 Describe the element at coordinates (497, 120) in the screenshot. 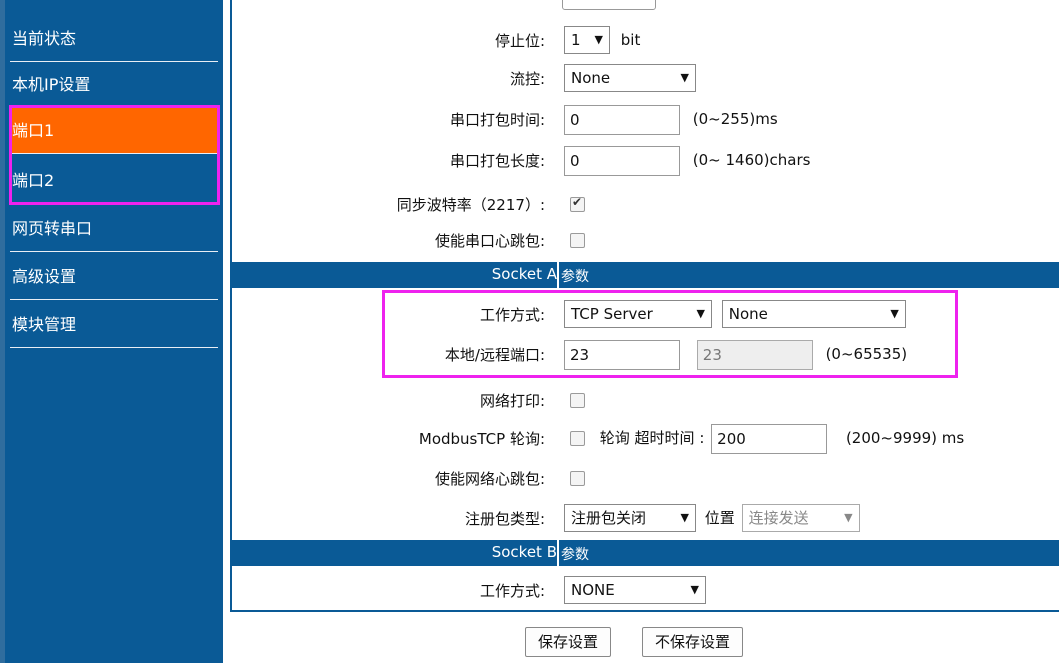

I see `pack-time-label: 串口打包时间:` at that location.